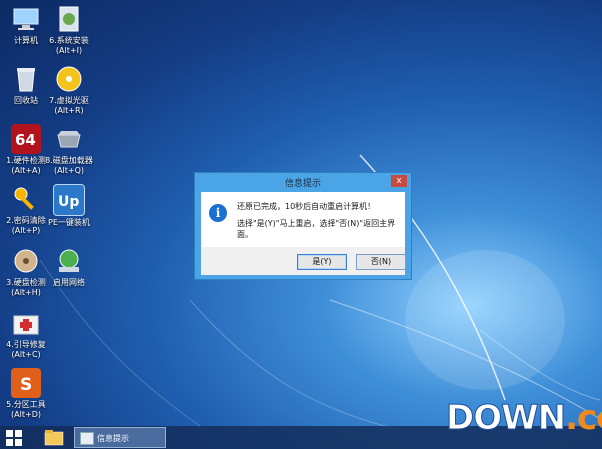  What do you see at coordinates (26, 199) in the screenshot?
I see `key-icon` at bounding box center [26, 199].